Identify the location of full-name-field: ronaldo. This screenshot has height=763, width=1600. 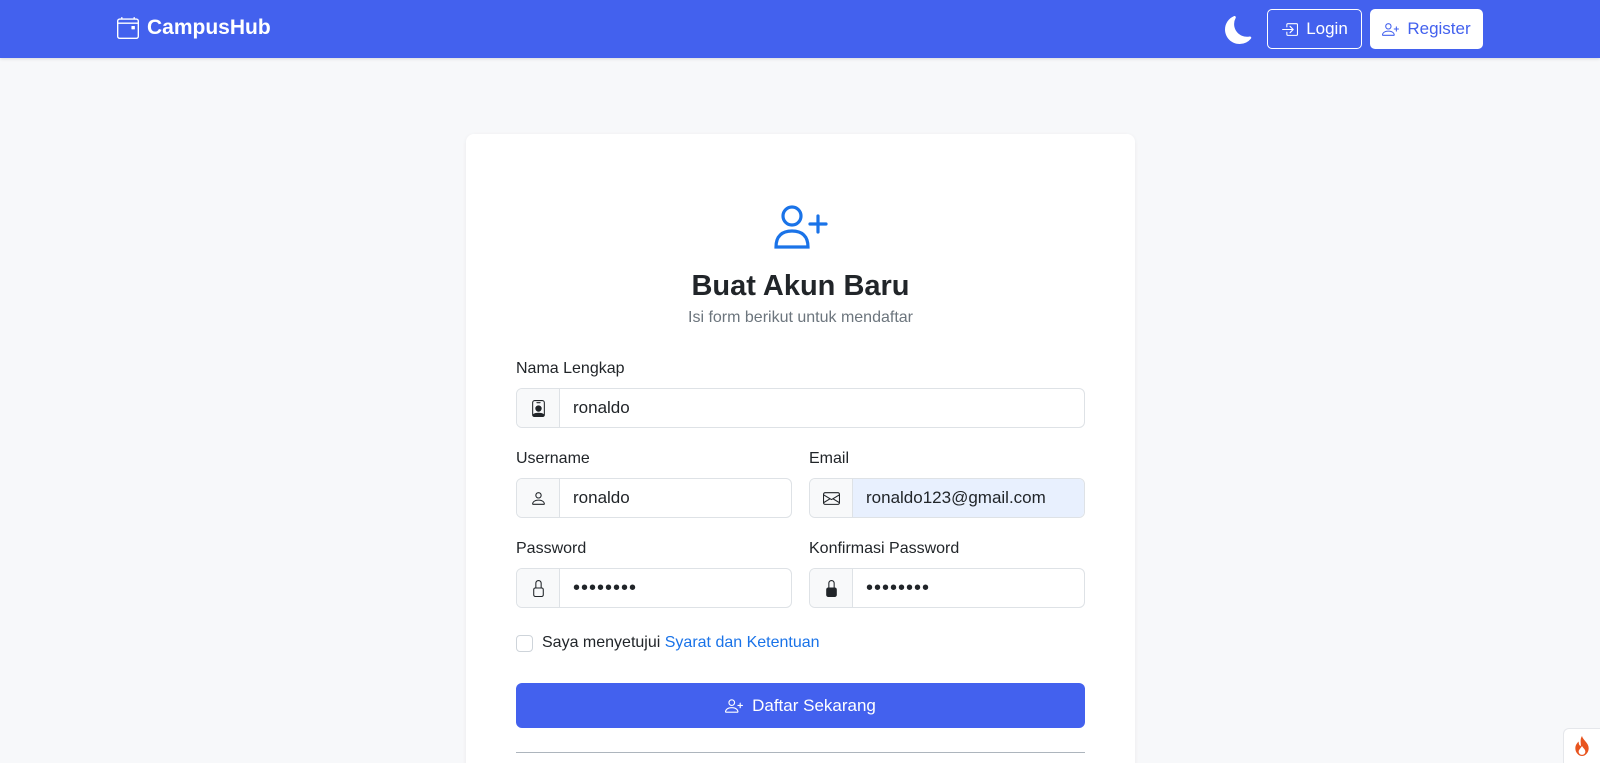
(800, 408).